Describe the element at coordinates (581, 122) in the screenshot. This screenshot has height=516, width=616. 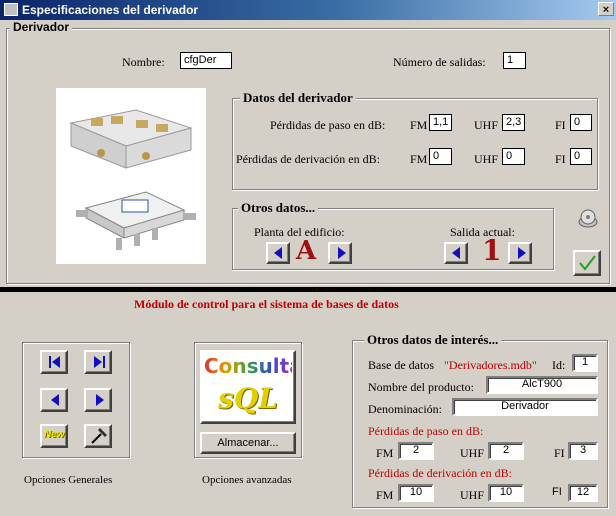
I see `datos-paso-fi-field: 0` at that location.